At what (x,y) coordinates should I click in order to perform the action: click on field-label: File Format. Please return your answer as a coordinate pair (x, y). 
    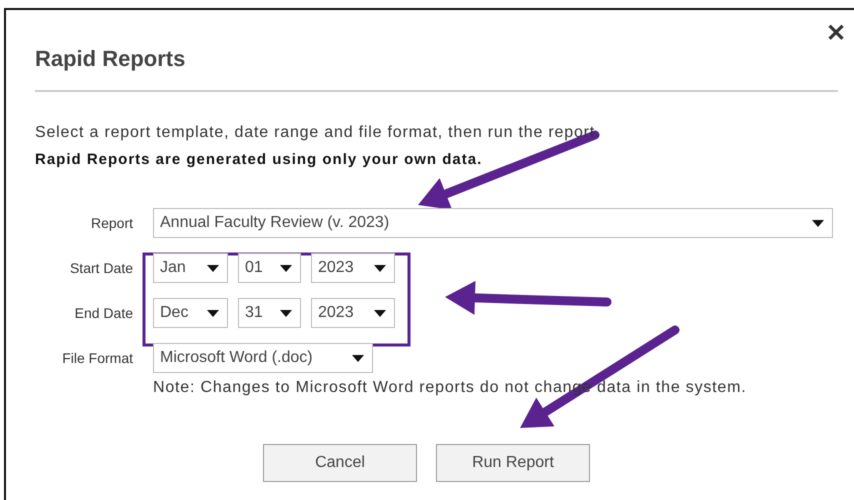
    Looking at the image, I should click on (97, 358).